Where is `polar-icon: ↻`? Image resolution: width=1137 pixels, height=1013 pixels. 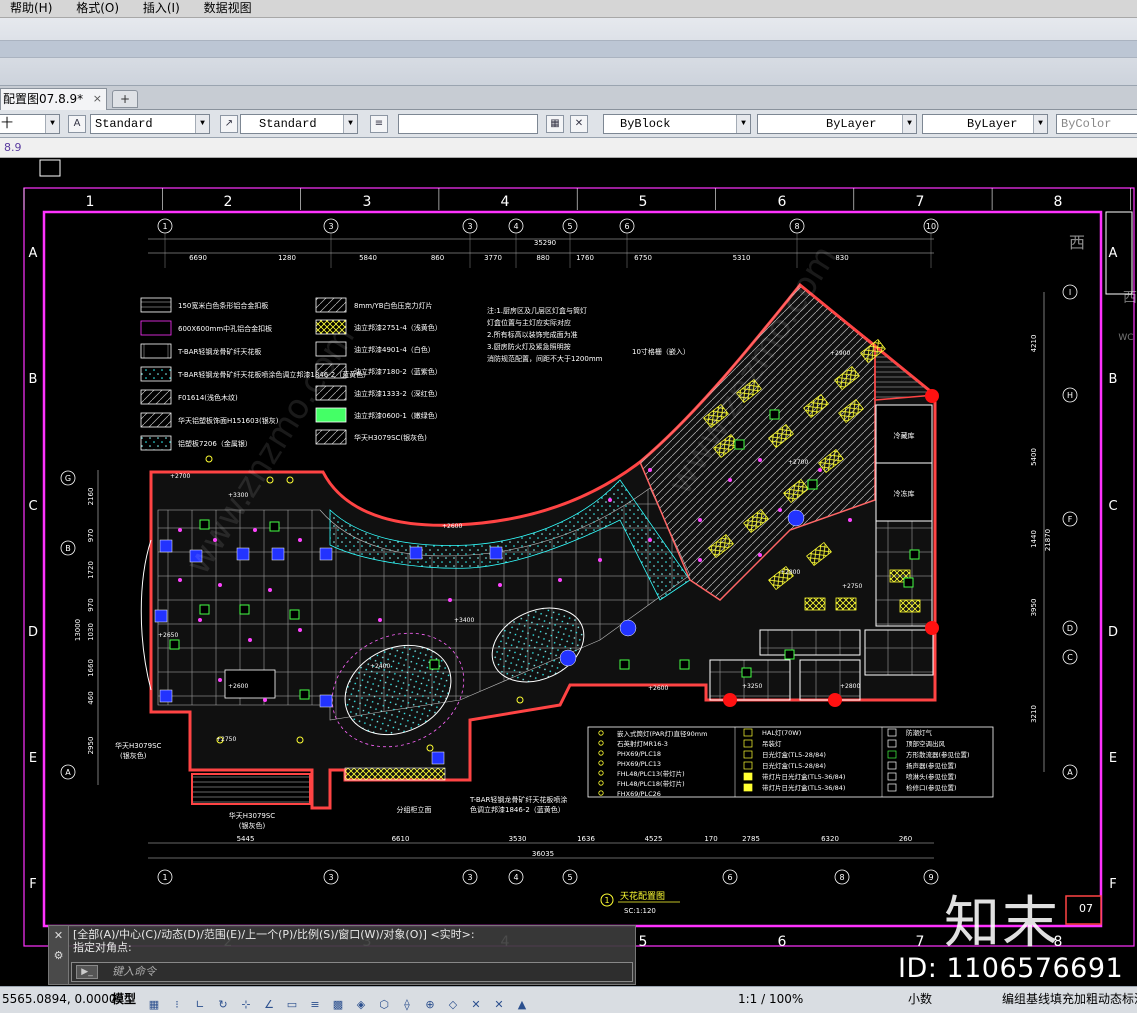 polar-icon: ↻ is located at coordinates (223, 1005).